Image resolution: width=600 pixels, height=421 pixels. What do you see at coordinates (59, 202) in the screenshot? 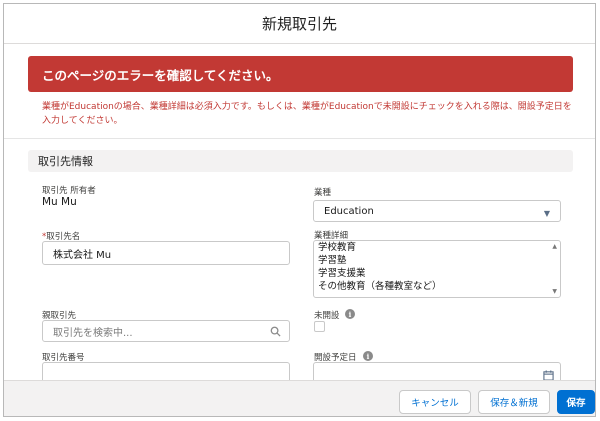
I see `owner-value: Mu Mu` at bounding box center [59, 202].